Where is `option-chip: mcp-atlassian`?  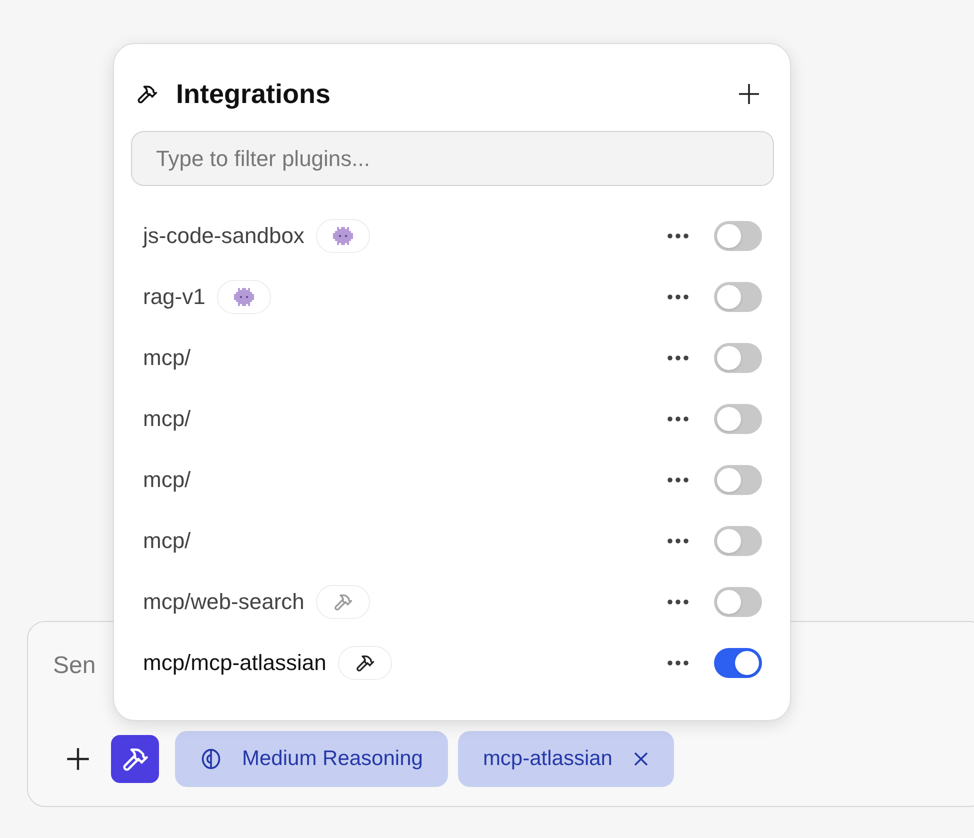 option-chip: mcp-atlassian is located at coordinates (566, 759).